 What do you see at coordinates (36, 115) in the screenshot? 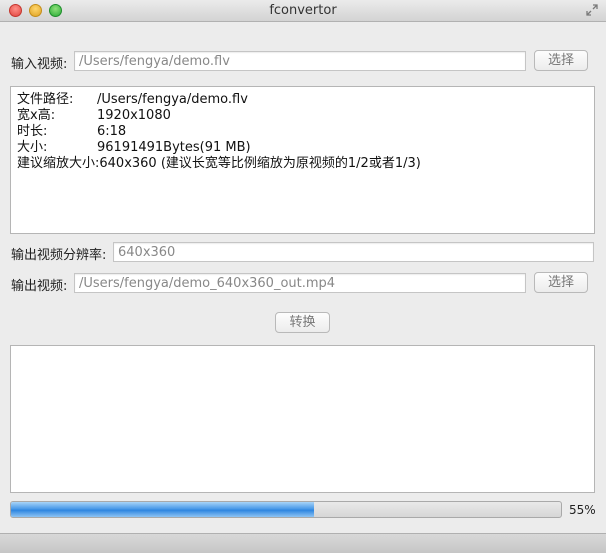
I see `info-key: 宽x高:` at bounding box center [36, 115].